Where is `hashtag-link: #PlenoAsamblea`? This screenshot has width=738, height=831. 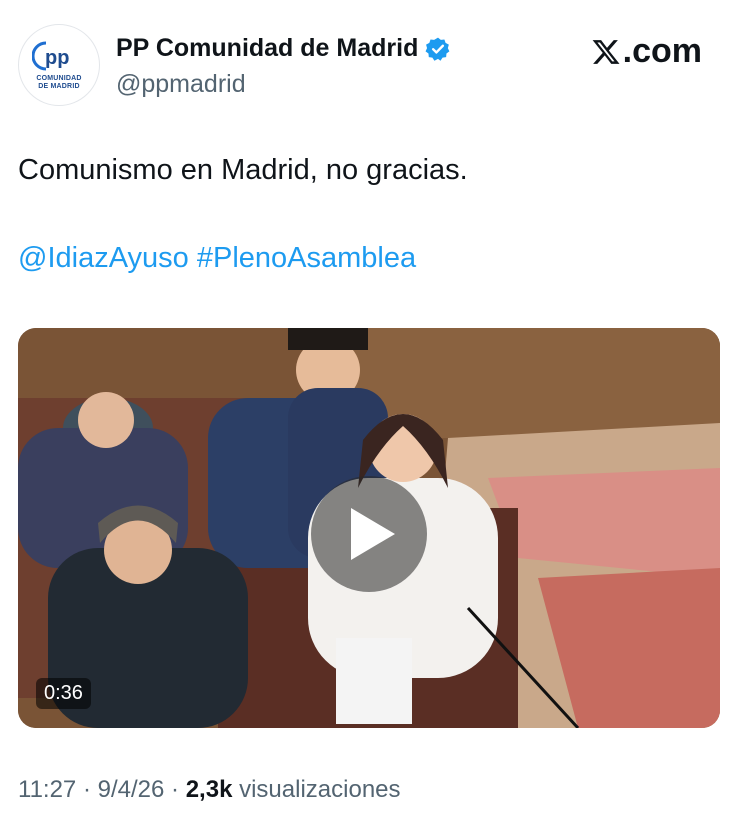 hashtag-link: #PlenoAsamblea is located at coordinates (306, 258).